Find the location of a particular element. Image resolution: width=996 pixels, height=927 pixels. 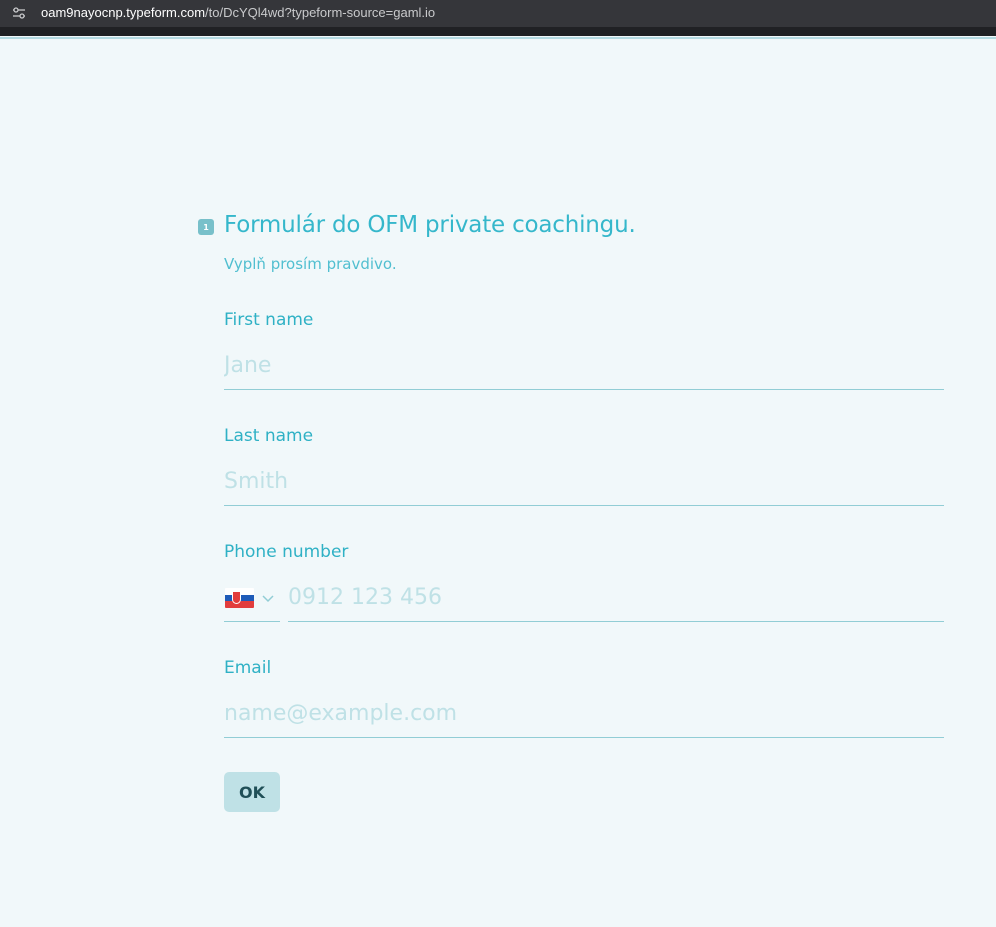

country-select is located at coordinates (252, 598).